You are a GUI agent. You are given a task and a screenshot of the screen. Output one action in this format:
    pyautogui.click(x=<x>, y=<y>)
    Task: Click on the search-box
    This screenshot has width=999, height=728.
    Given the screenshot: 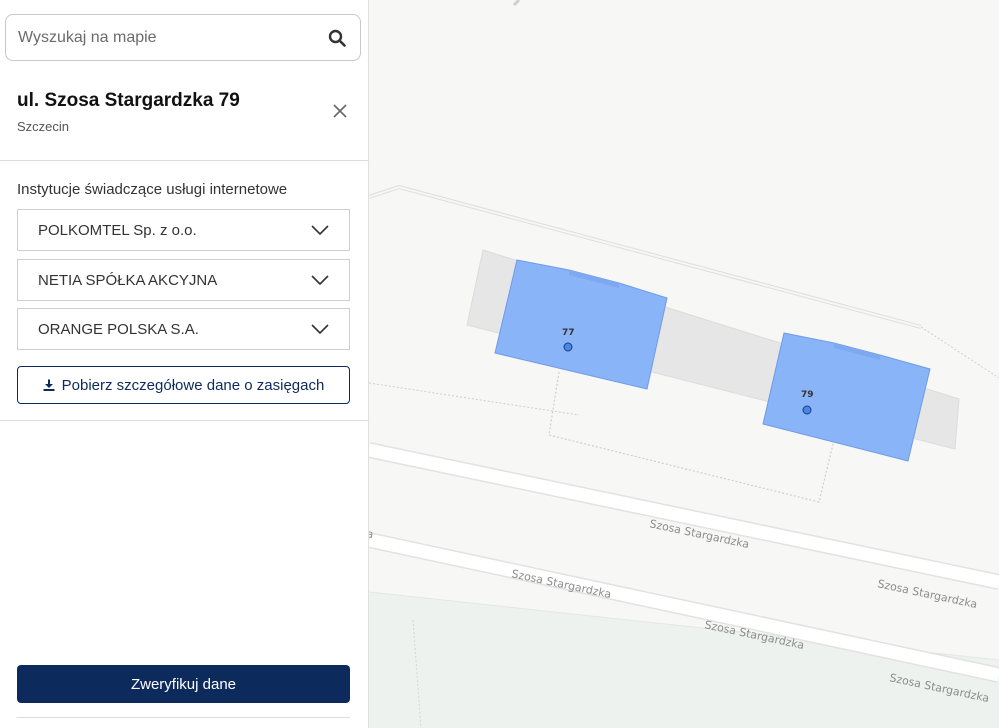 What is the action you would take?
    pyautogui.click(x=183, y=37)
    